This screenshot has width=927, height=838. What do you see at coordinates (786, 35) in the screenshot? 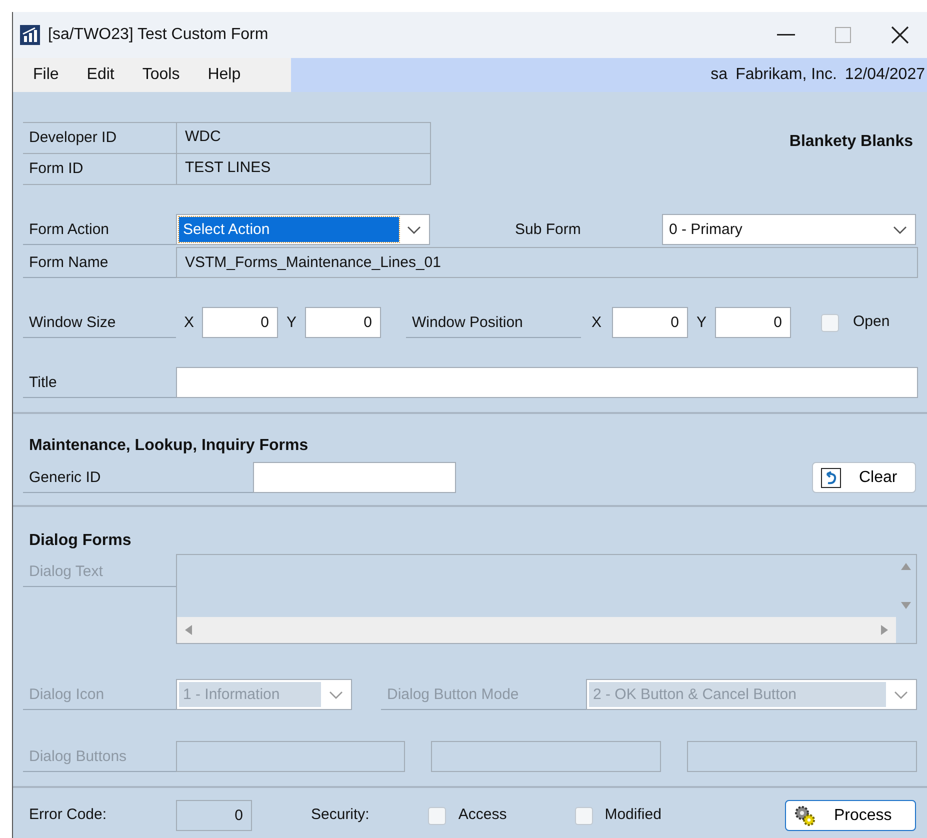
I see `minimize-icon` at bounding box center [786, 35].